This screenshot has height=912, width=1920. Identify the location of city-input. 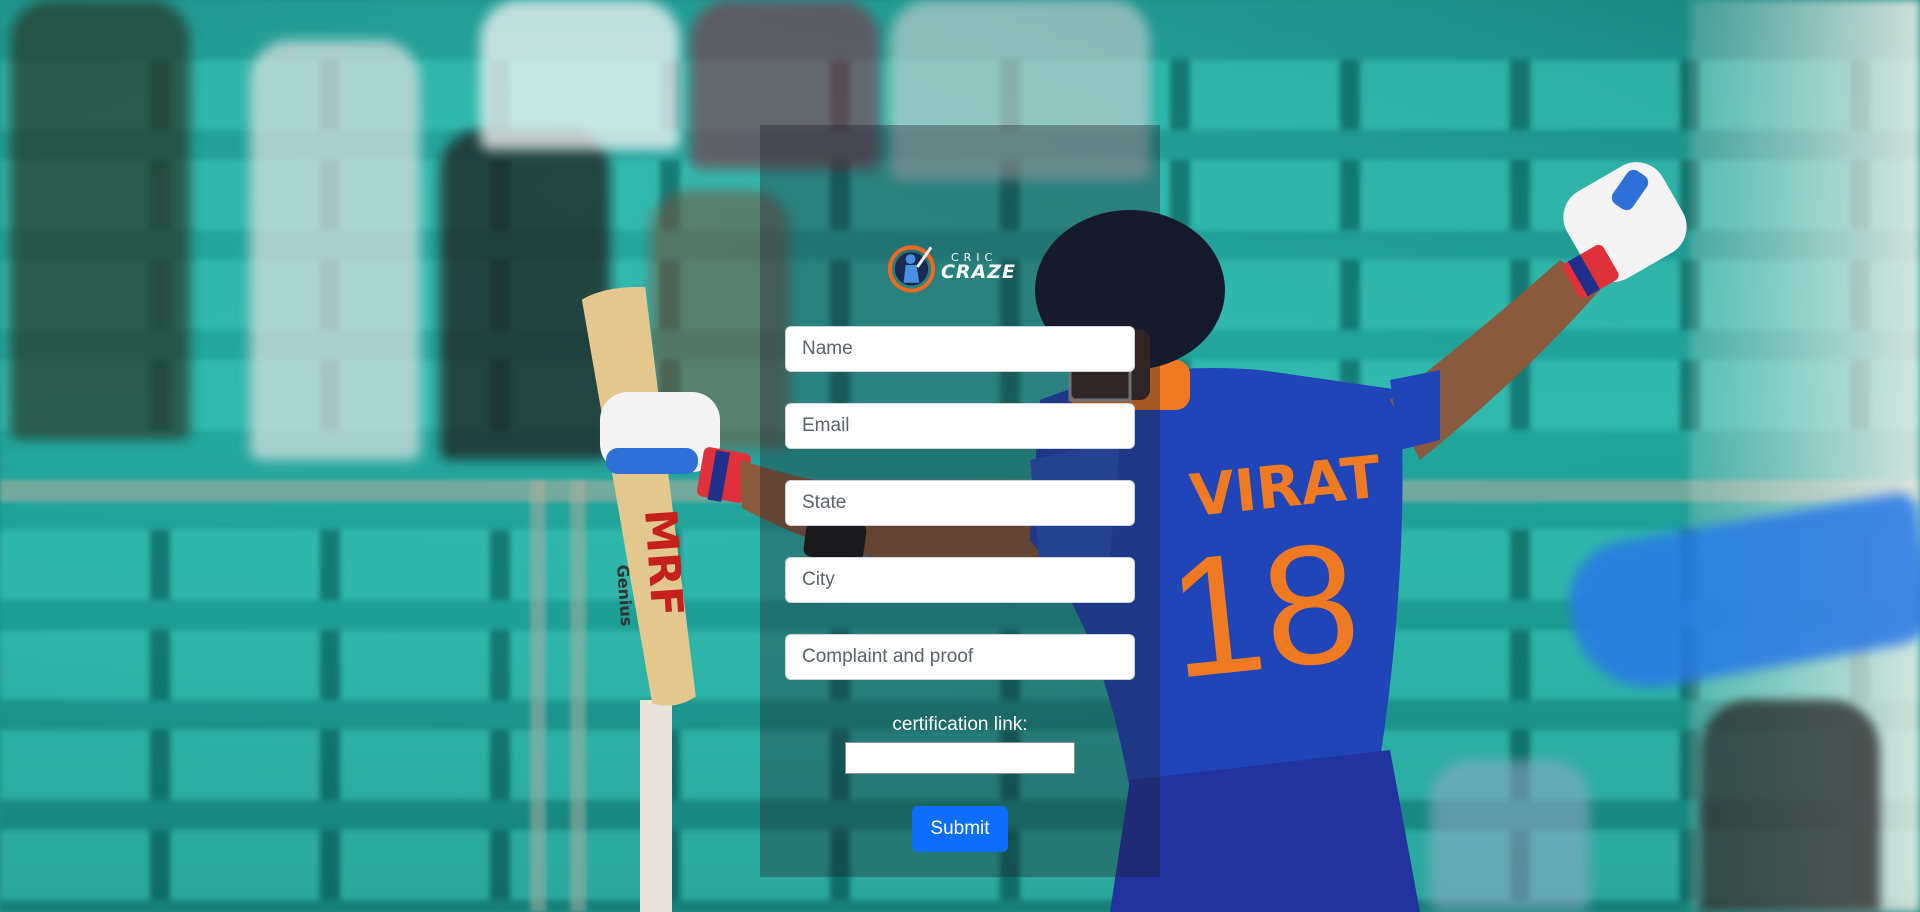
(960, 580).